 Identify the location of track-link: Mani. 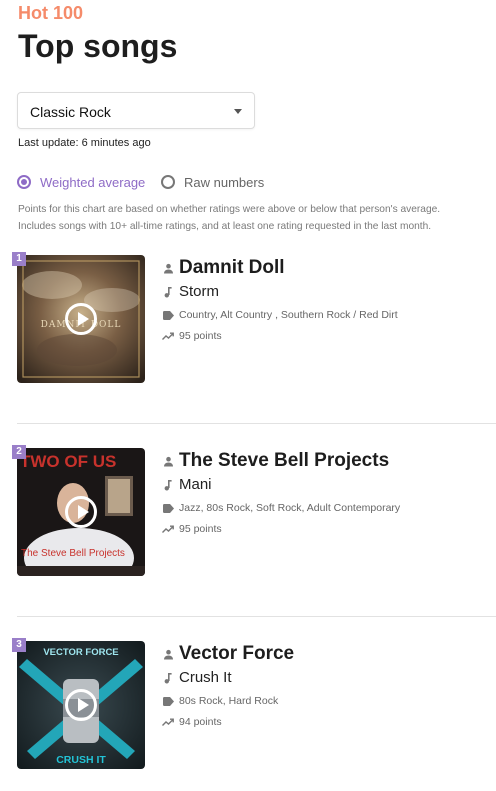
(195, 484).